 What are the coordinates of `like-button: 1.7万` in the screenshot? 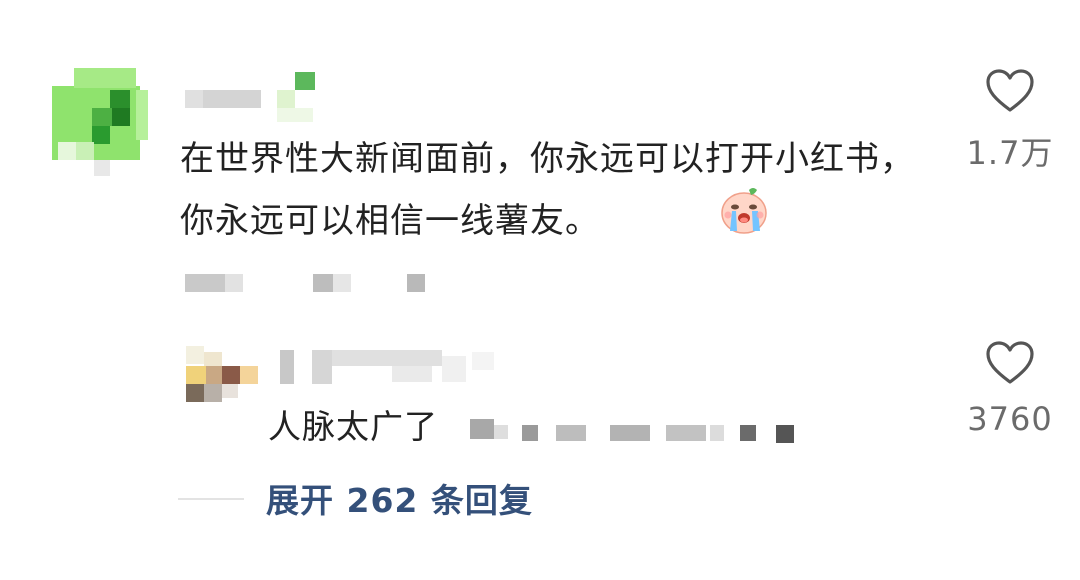 It's located at (1010, 121).